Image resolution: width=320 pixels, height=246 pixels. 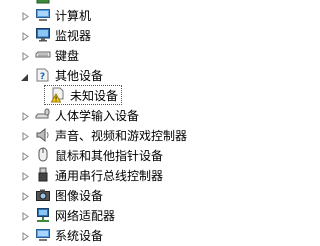 What do you see at coordinates (43, 15) in the screenshot?
I see `computer-icon` at bounding box center [43, 15].